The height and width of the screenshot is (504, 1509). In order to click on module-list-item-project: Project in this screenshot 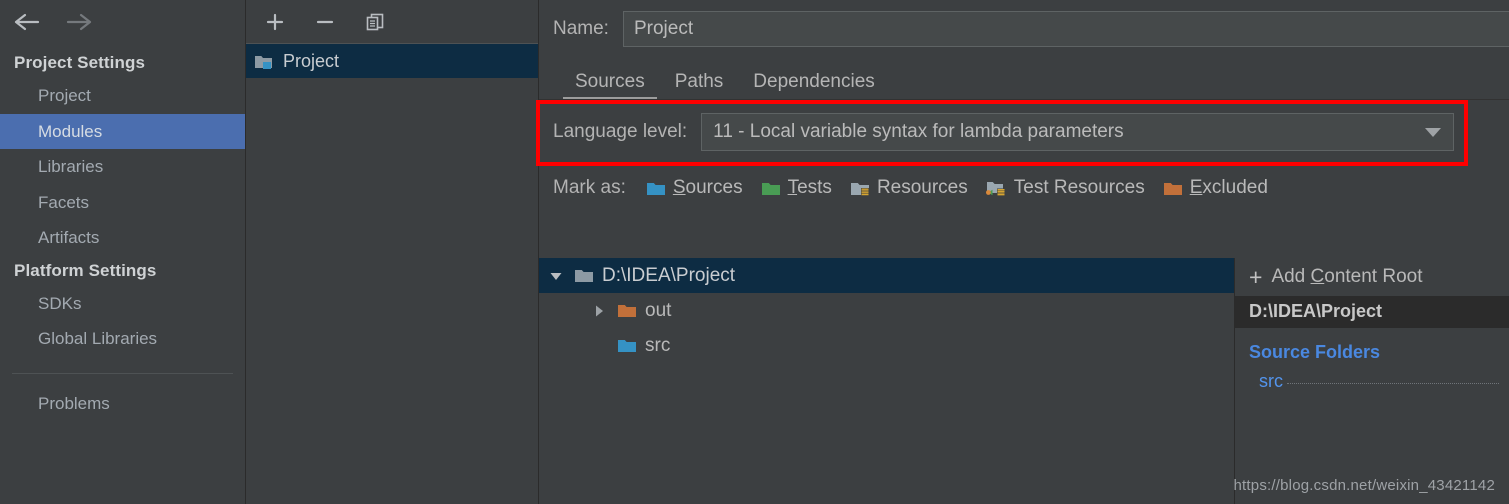, I will do `click(392, 61)`.